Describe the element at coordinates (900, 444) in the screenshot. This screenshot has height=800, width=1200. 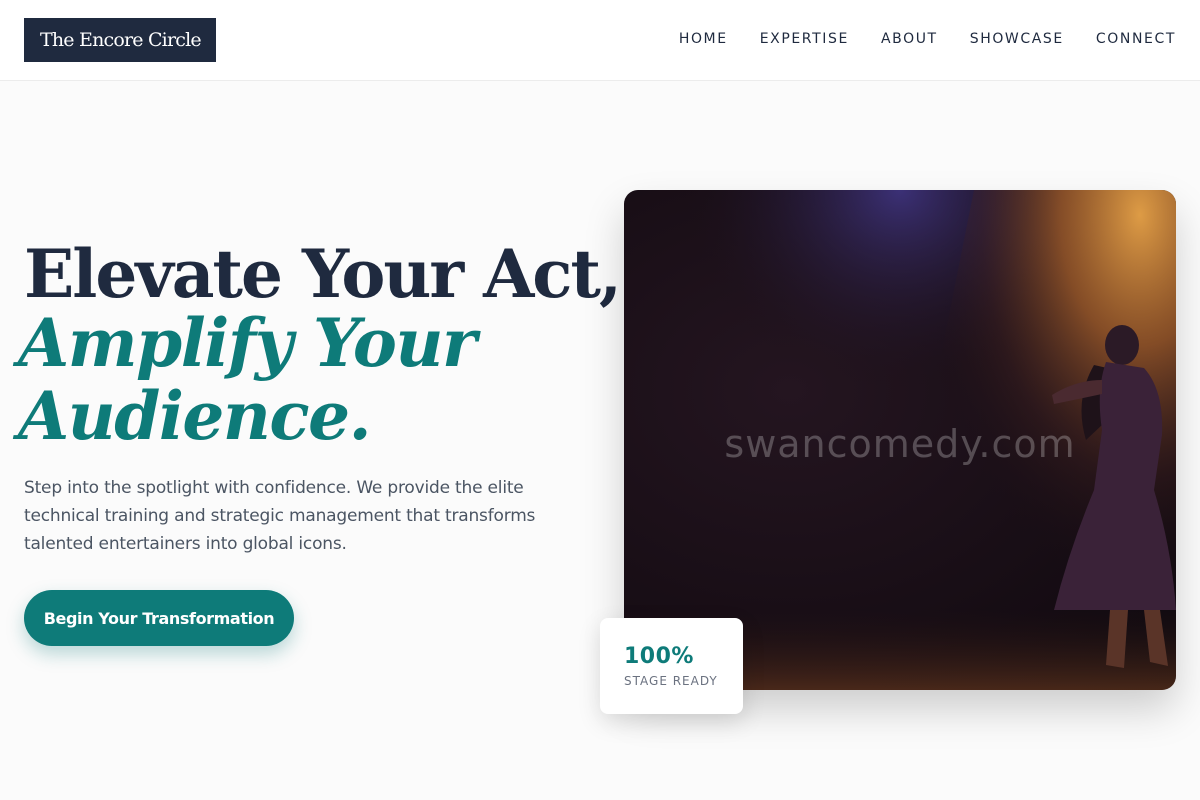
I see `image-watermark: swancomedy.com` at that location.